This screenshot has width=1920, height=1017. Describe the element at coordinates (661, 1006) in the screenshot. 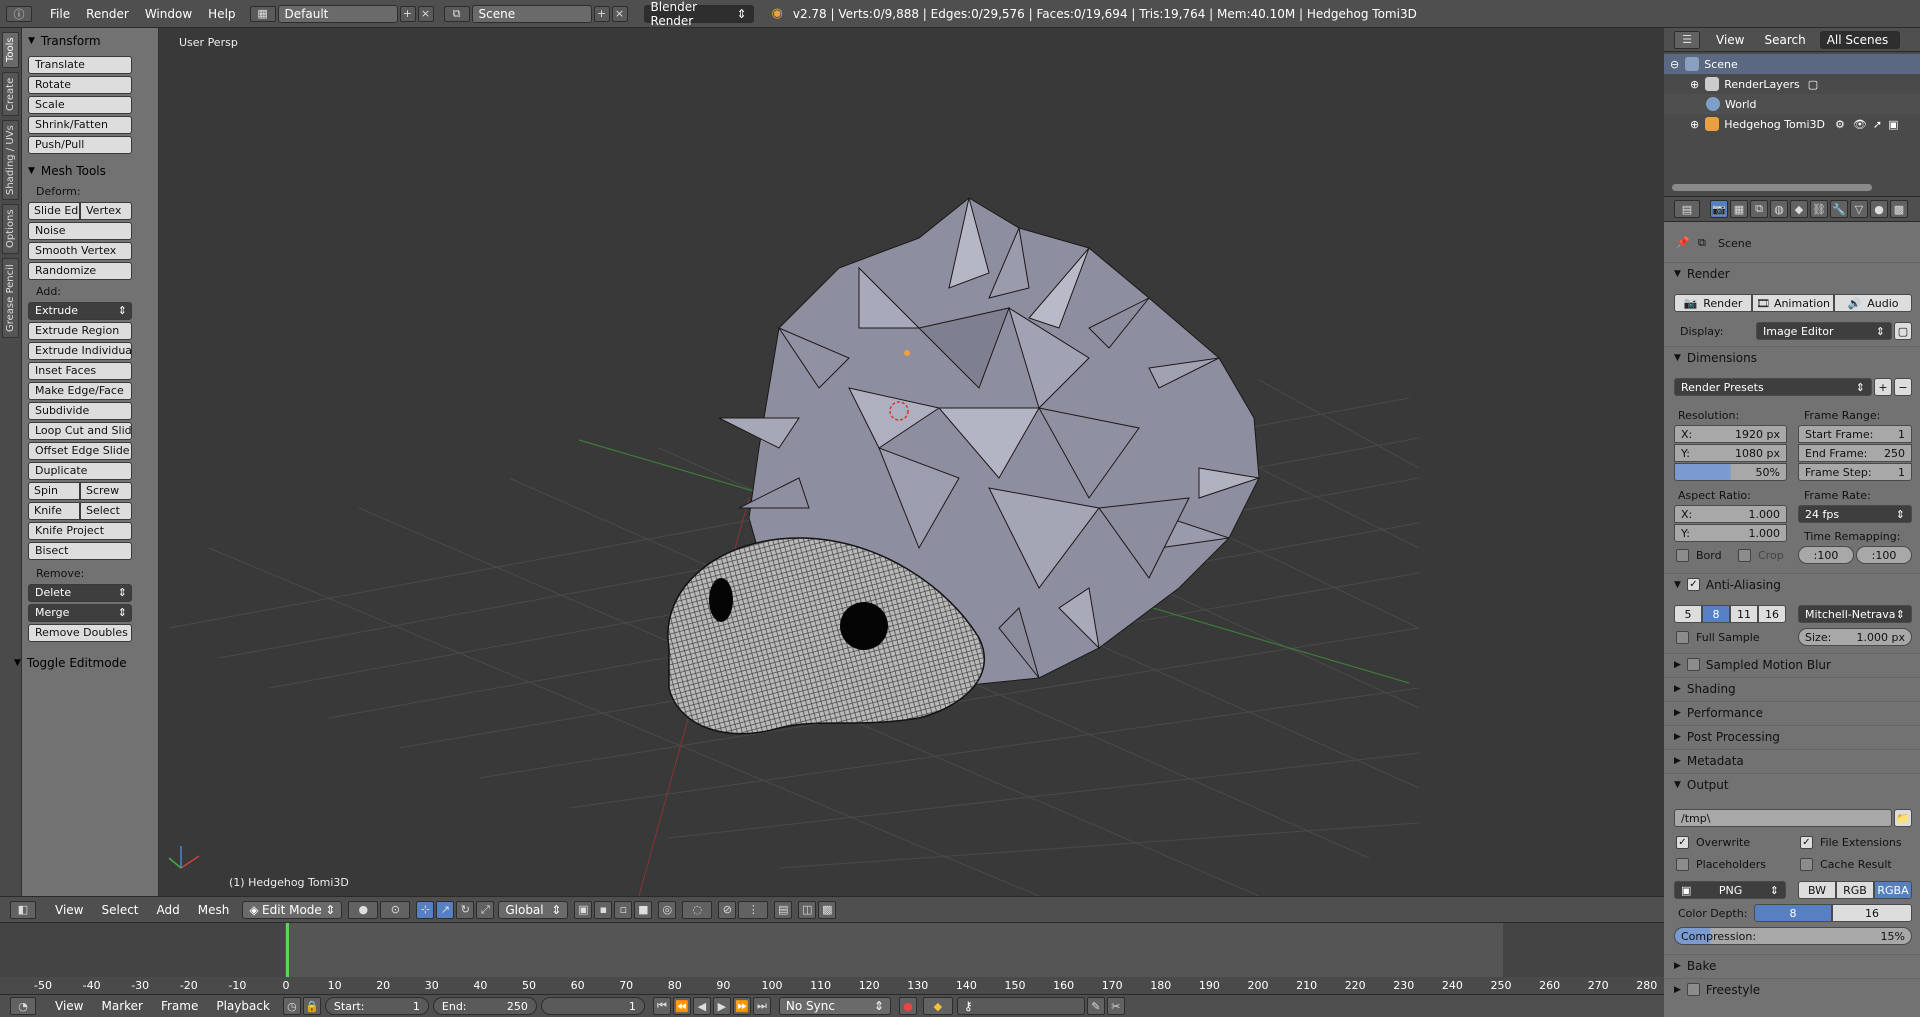

I see `jump-start-icon: ⏮` at that location.